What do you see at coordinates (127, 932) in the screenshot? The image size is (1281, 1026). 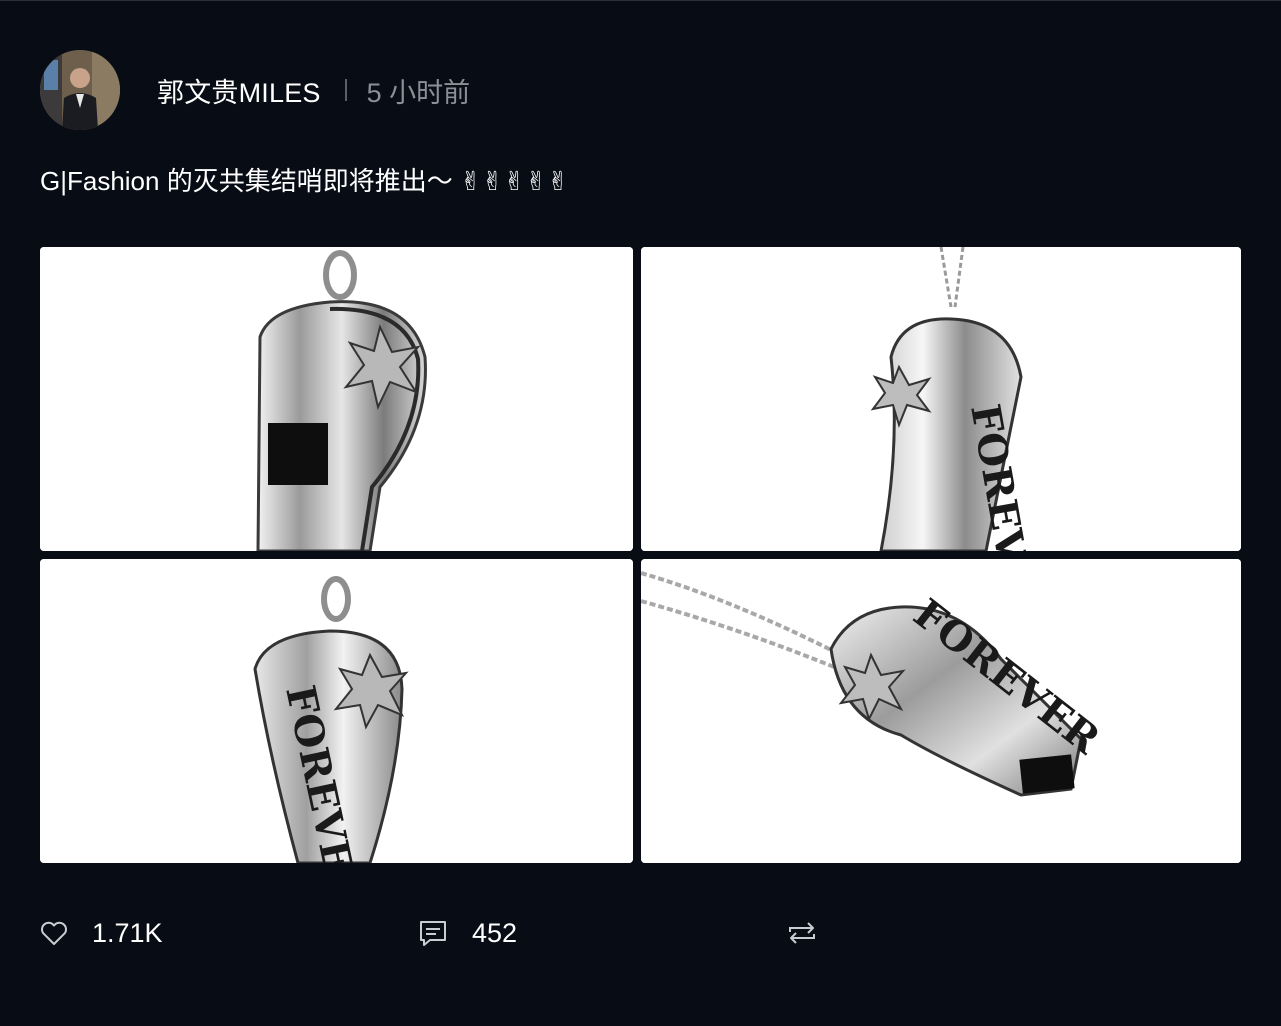 I see `like-count: 1.71K` at bounding box center [127, 932].